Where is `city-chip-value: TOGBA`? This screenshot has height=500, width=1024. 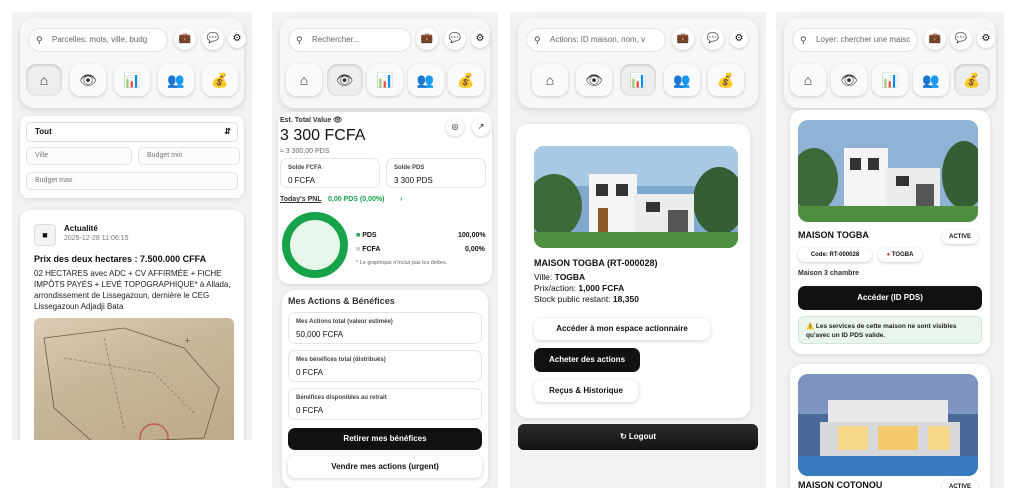 city-chip-value: TOGBA is located at coordinates (902, 255).